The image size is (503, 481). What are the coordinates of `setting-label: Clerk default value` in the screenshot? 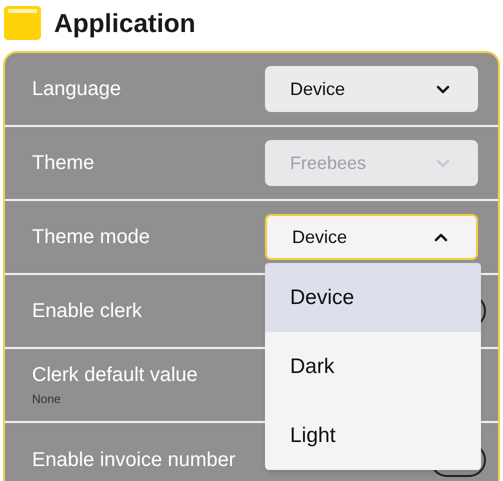 It's located at (115, 375).